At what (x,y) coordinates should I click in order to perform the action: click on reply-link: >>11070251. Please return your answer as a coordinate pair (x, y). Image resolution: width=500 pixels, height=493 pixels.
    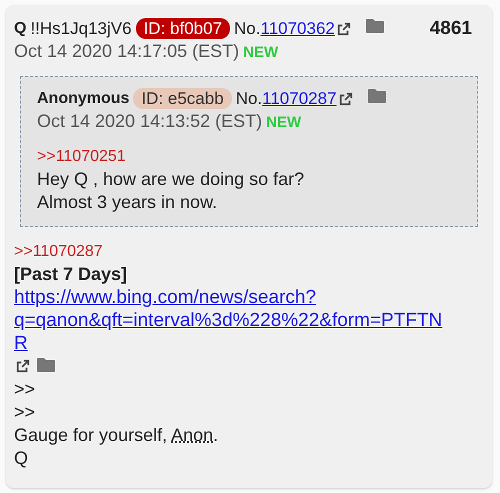
    Looking at the image, I should click on (81, 156).